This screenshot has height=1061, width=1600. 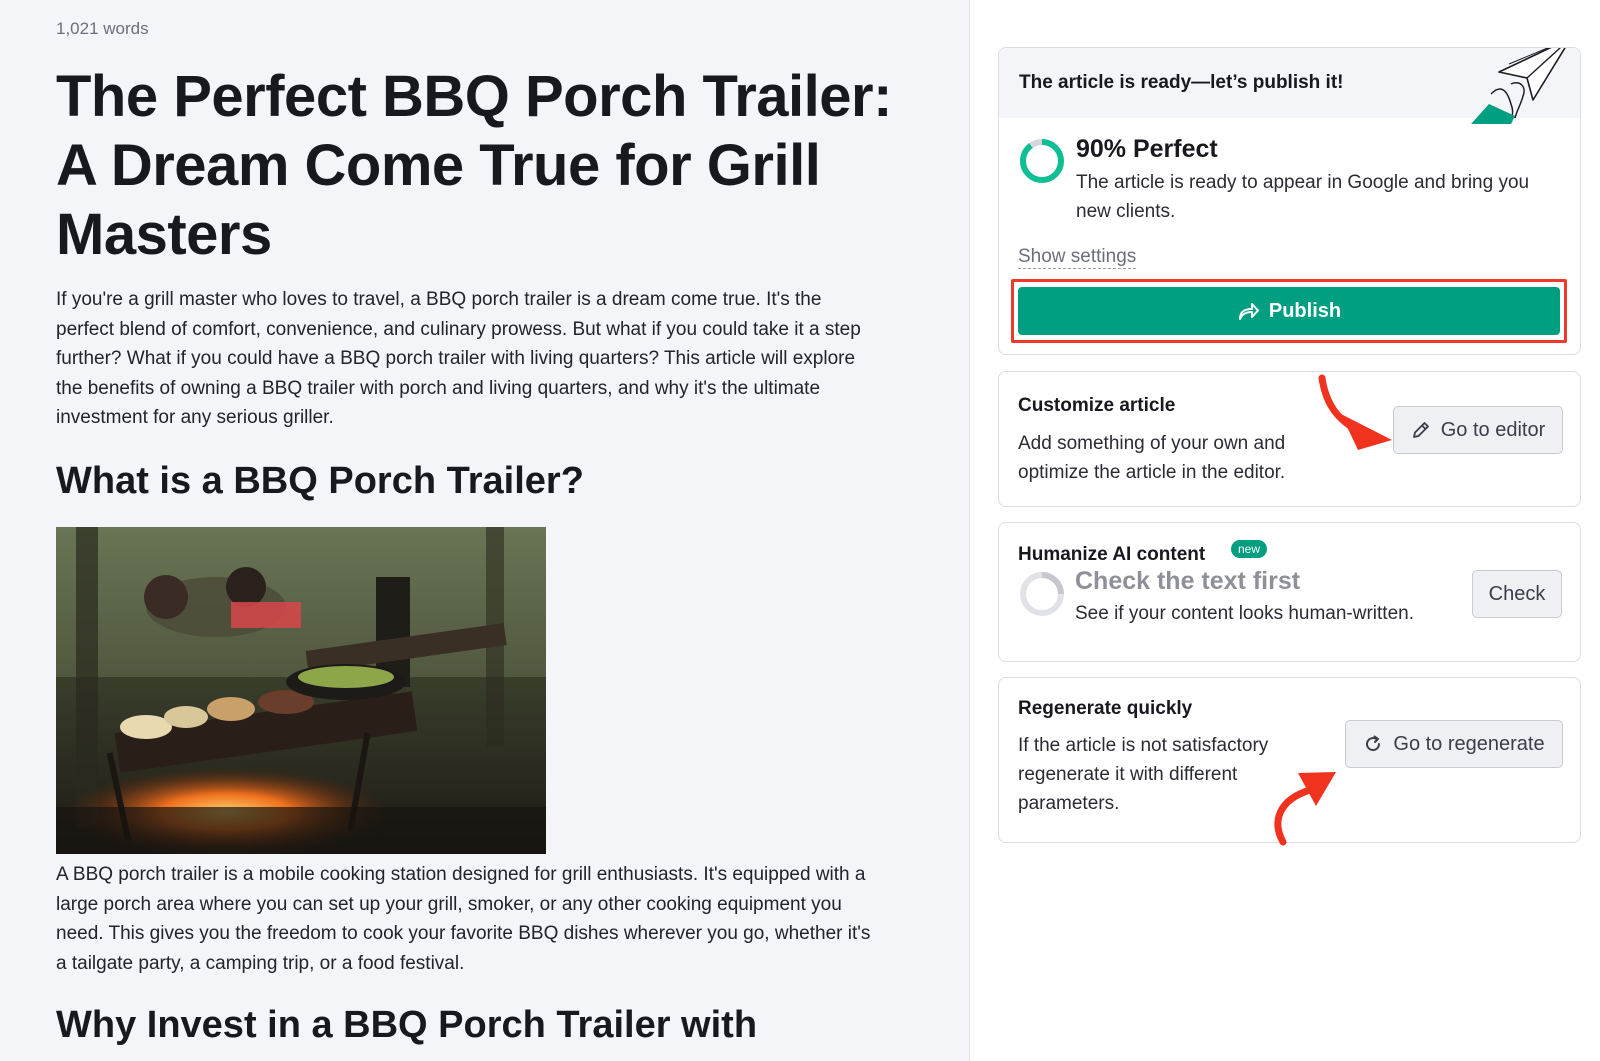 I want to click on article-image, so click(x=301, y=690).